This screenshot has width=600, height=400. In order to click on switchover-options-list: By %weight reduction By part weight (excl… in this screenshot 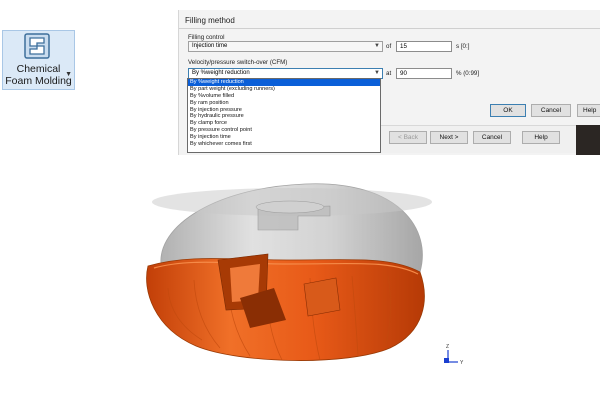, I will do `click(284, 115)`.